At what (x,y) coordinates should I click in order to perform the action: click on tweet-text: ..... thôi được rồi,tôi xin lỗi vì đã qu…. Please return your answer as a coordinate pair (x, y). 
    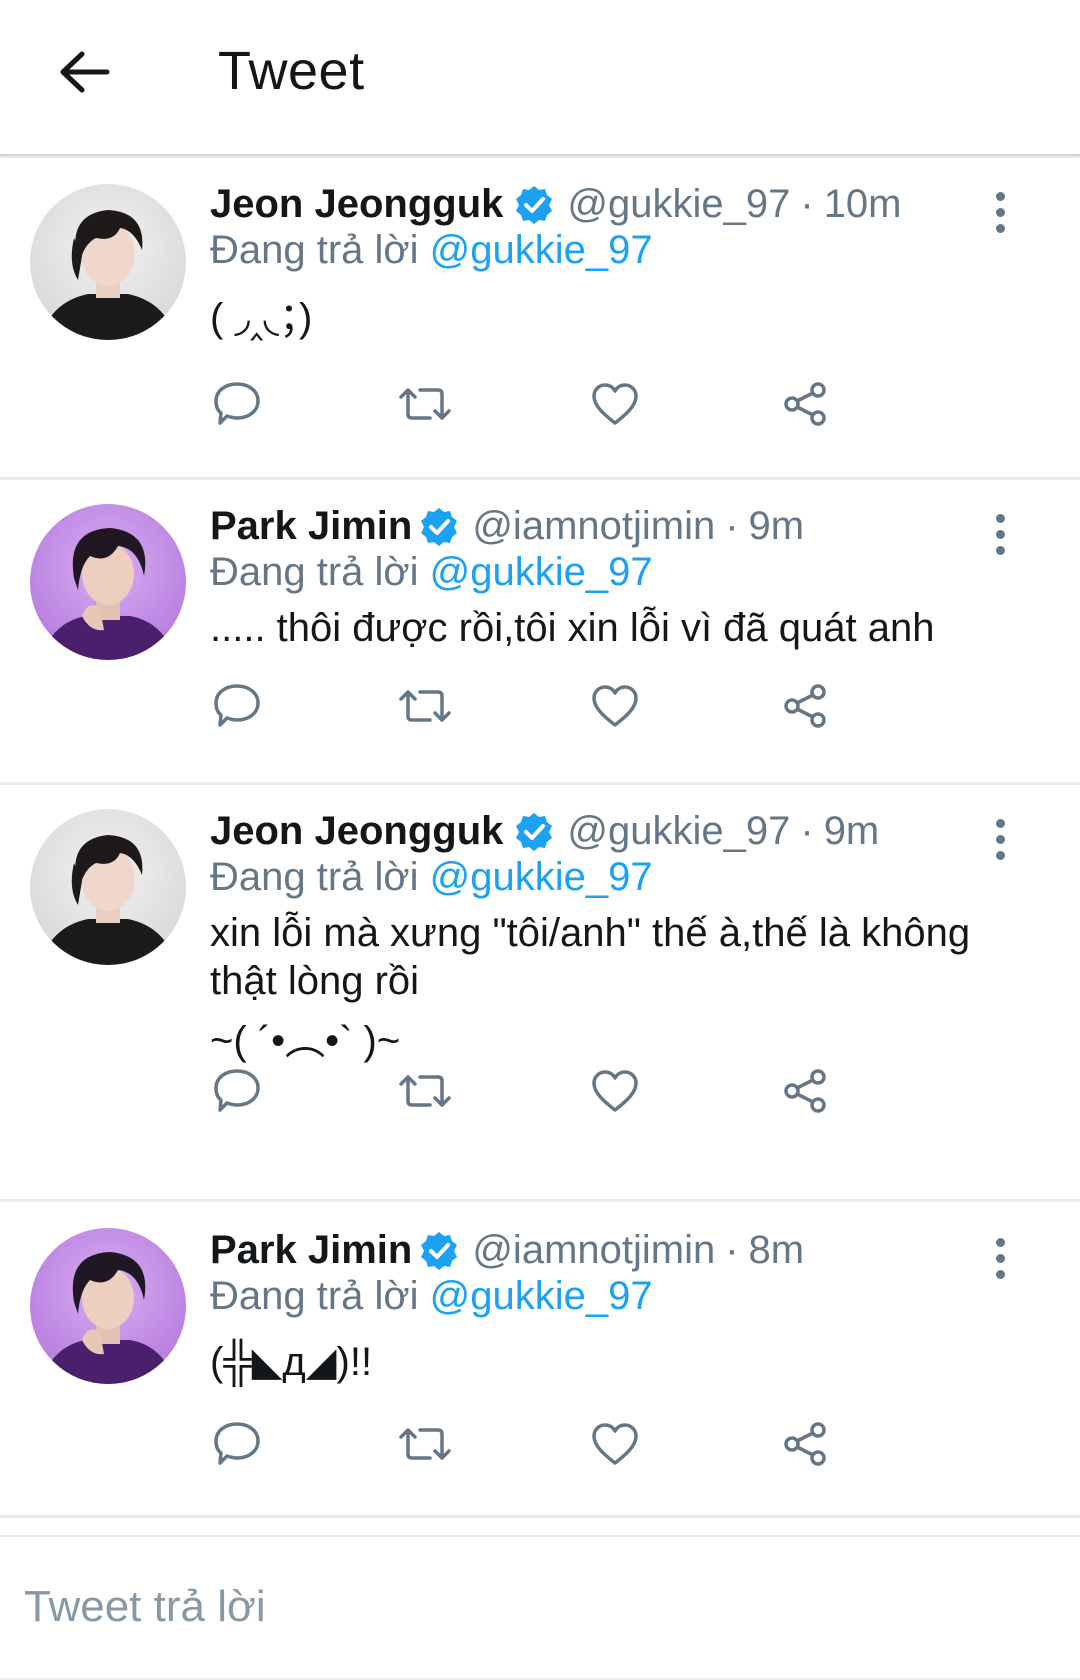
    Looking at the image, I should click on (620, 628).